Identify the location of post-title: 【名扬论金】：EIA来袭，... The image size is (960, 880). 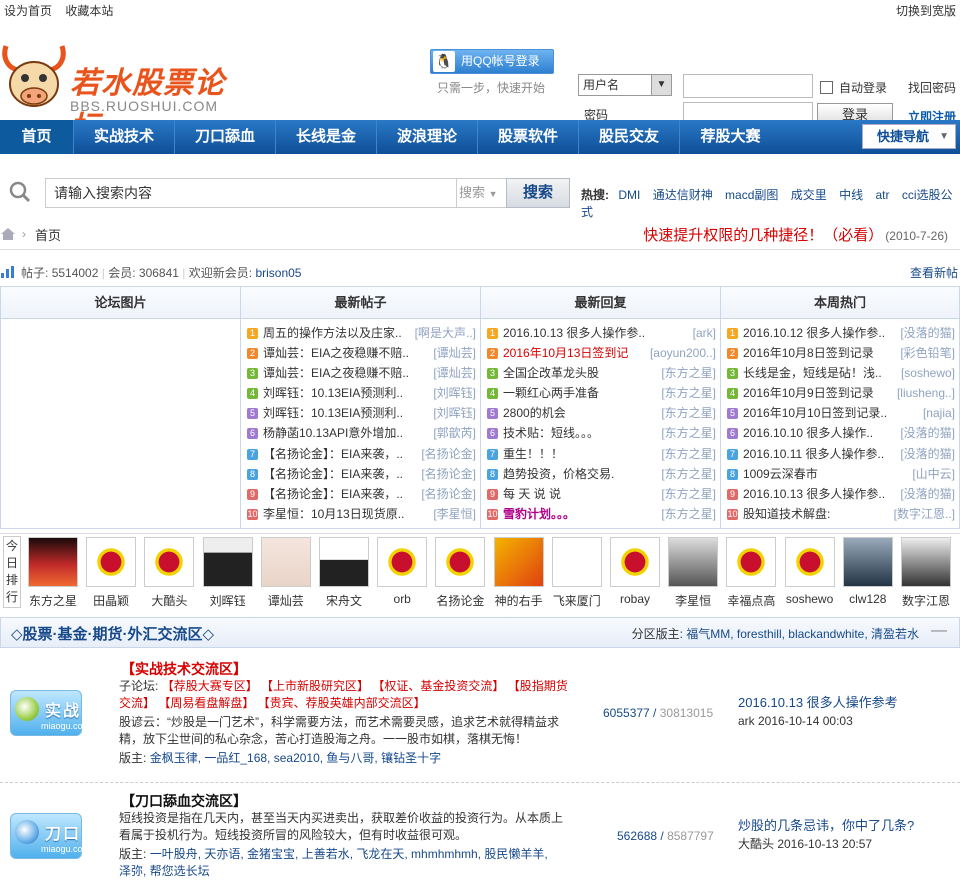
(333, 454).